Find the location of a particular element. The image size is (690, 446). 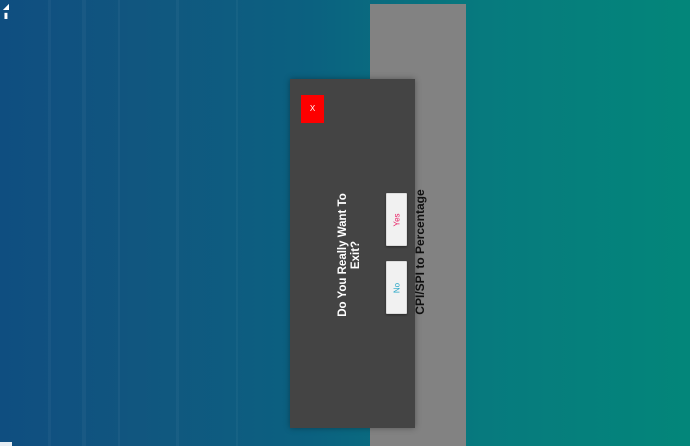

yes-button-label: Yes is located at coordinates (396, 219).